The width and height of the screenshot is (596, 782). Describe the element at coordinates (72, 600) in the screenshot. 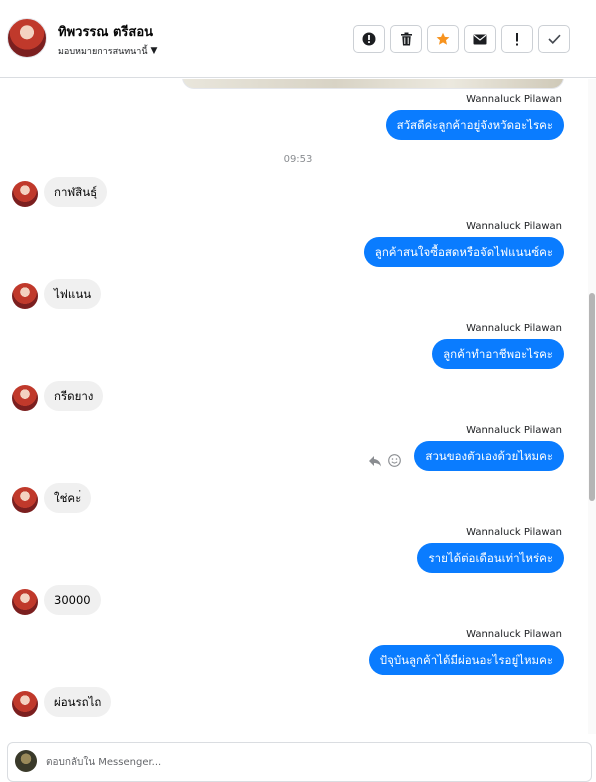

I see `customer-message-bubble: 30000` at that location.